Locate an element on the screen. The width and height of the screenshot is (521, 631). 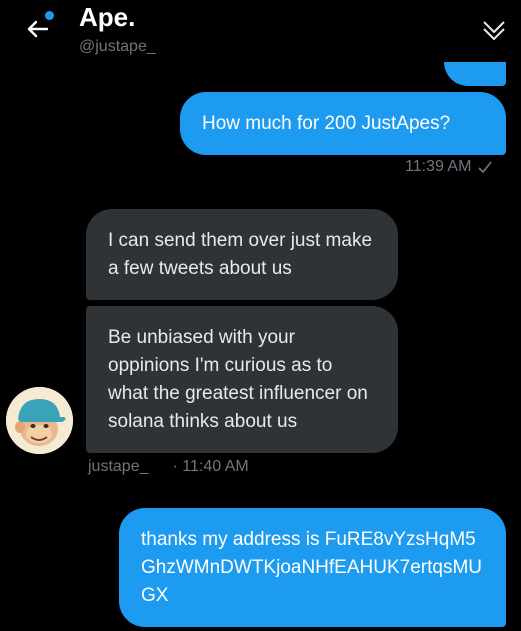
message-time: · 11:40 AM is located at coordinates (210, 466).